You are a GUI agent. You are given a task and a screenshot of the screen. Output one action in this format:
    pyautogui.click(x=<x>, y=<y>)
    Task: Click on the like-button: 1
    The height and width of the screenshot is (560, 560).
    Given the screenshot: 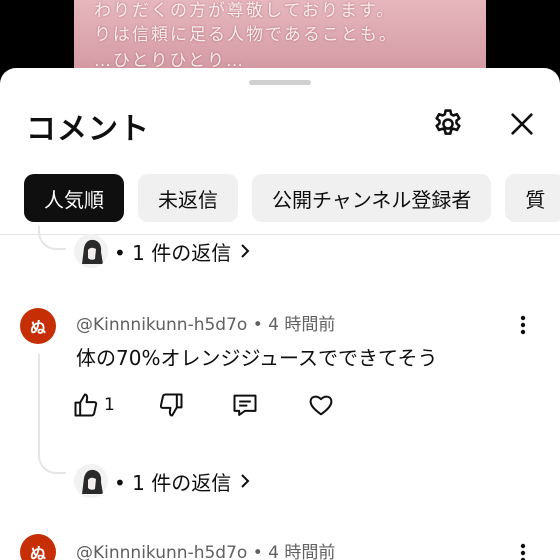 What is the action you would take?
    pyautogui.click(x=93, y=405)
    